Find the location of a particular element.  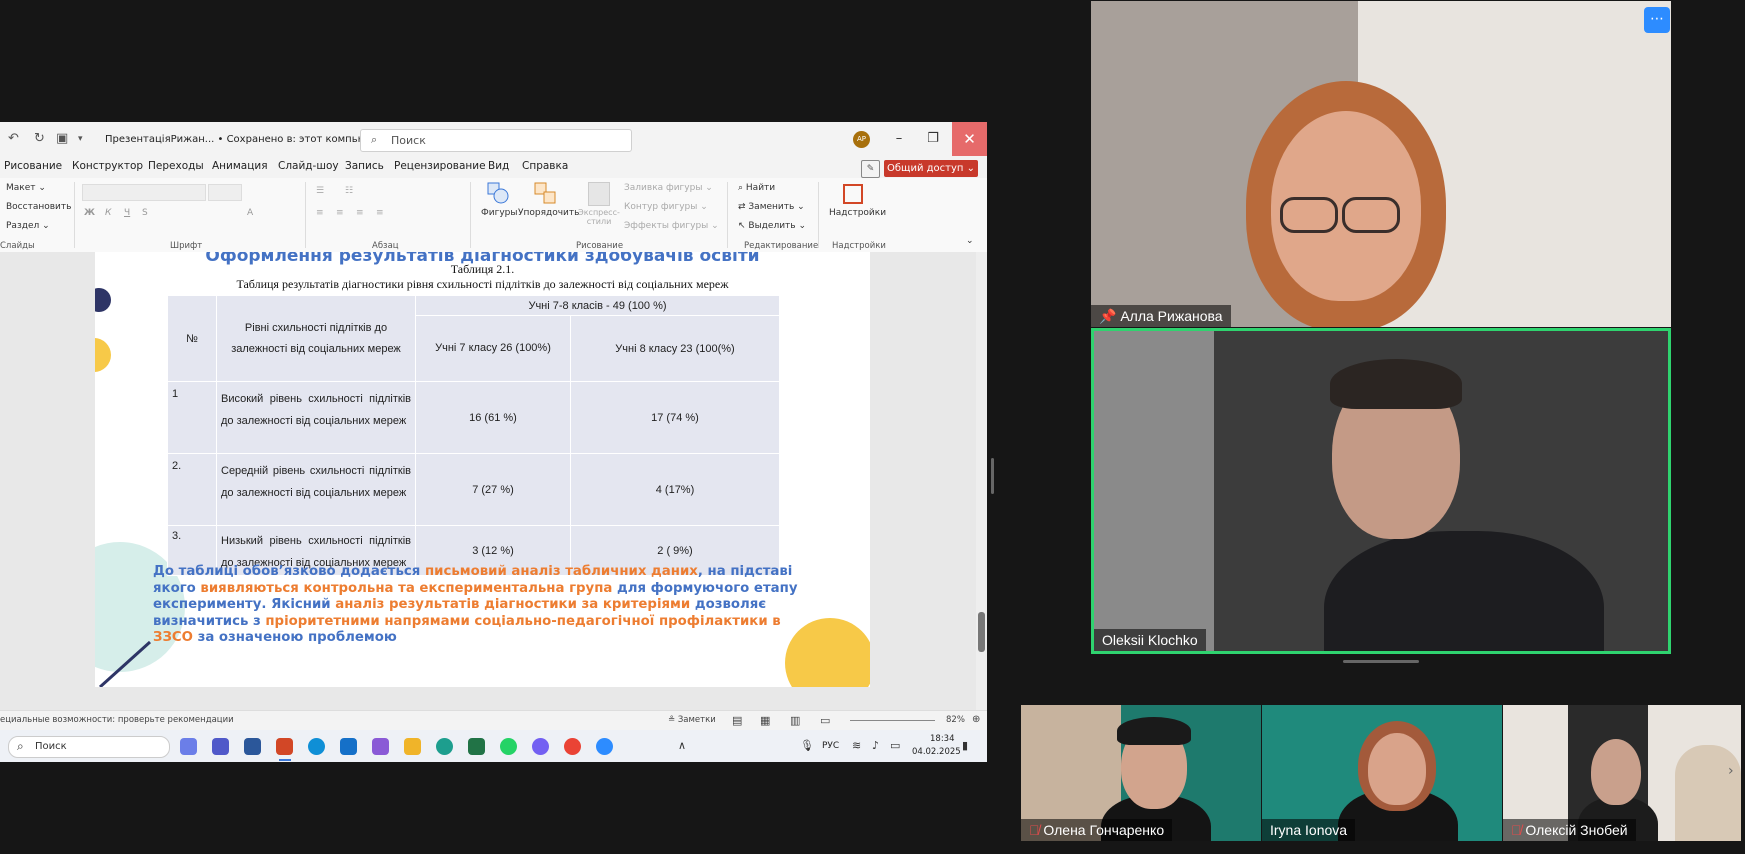

slideshow-view-icon: ▭ is located at coordinates (825, 720).